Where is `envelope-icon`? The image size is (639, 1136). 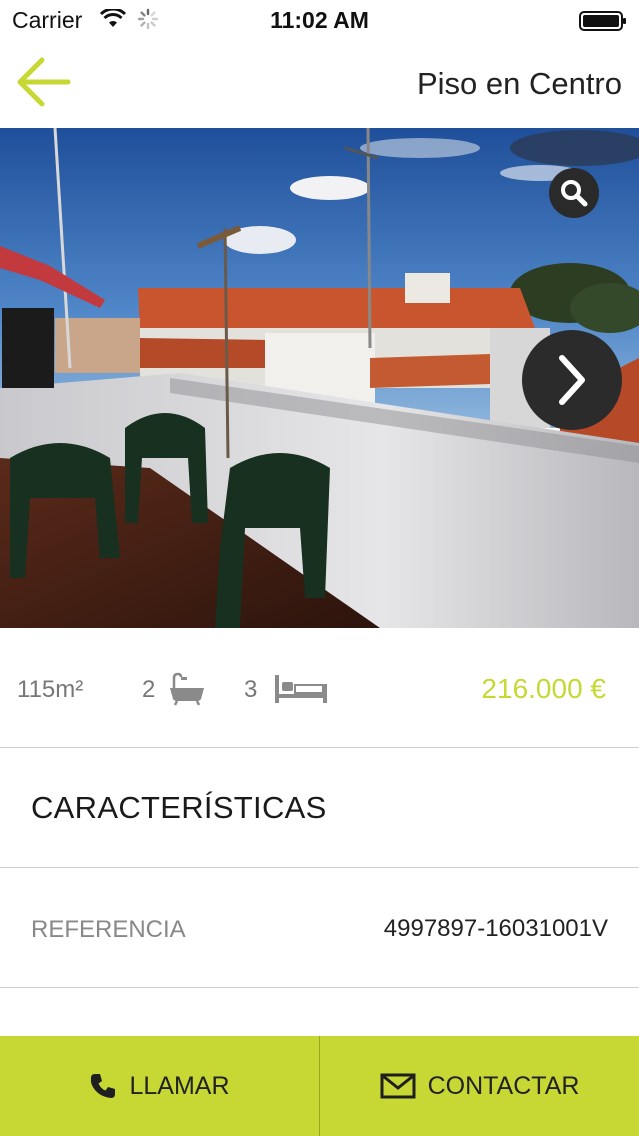 envelope-icon is located at coordinates (398, 1086).